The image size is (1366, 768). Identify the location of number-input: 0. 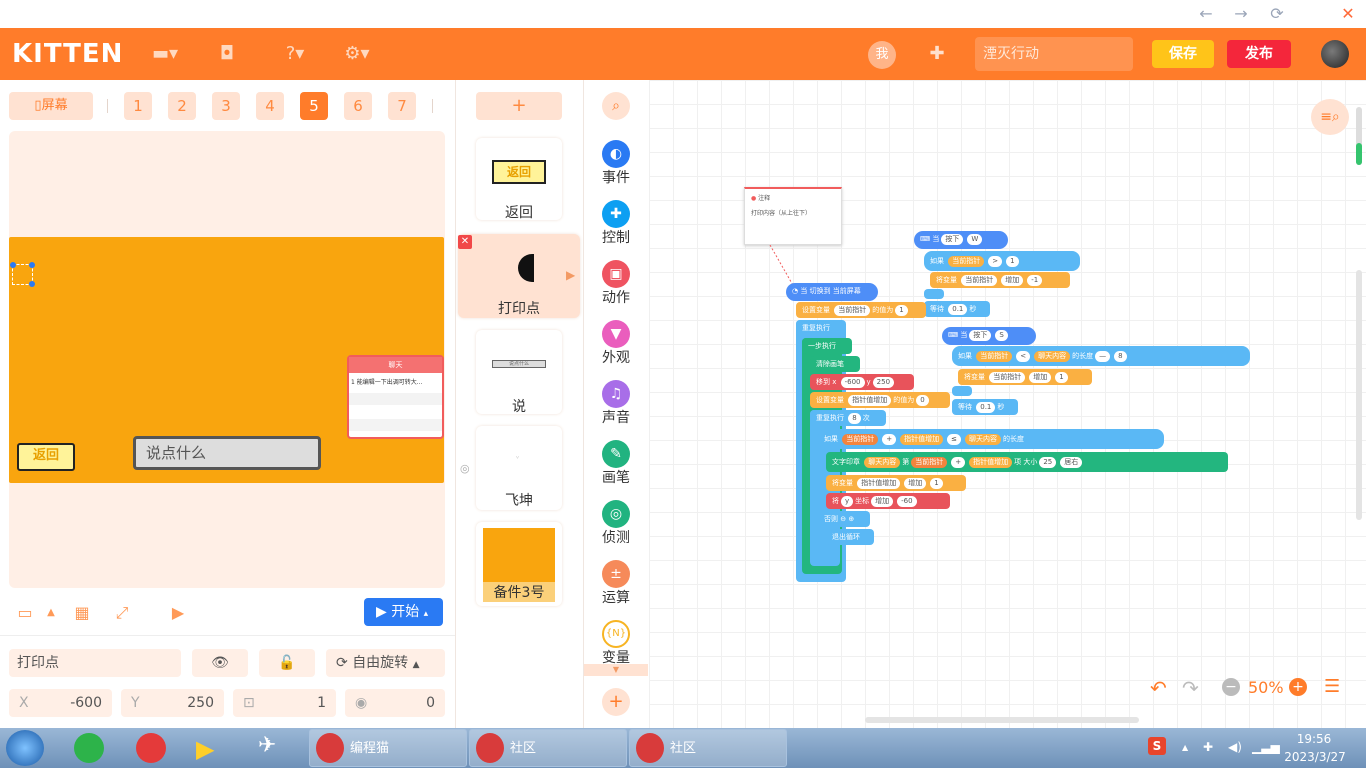
(922, 400).